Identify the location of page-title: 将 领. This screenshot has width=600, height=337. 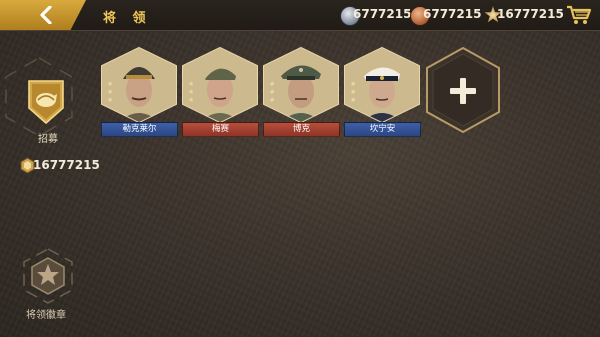
(127, 18).